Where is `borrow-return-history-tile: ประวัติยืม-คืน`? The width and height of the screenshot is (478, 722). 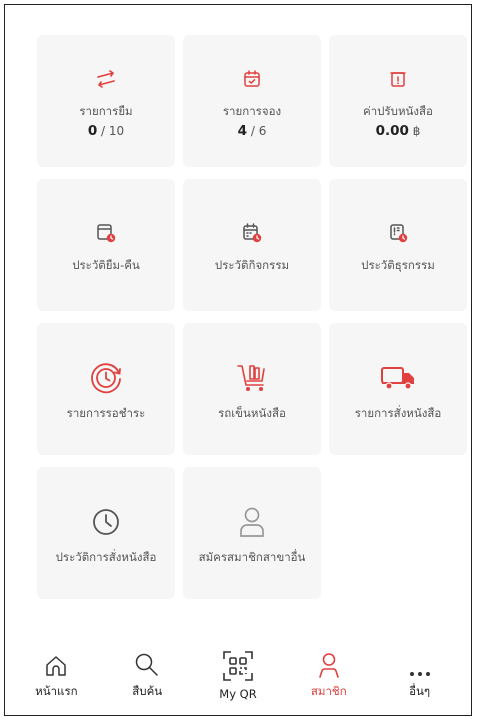
borrow-return-history-tile: ประวัติยืม-คืน is located at coordinates (106, 245).